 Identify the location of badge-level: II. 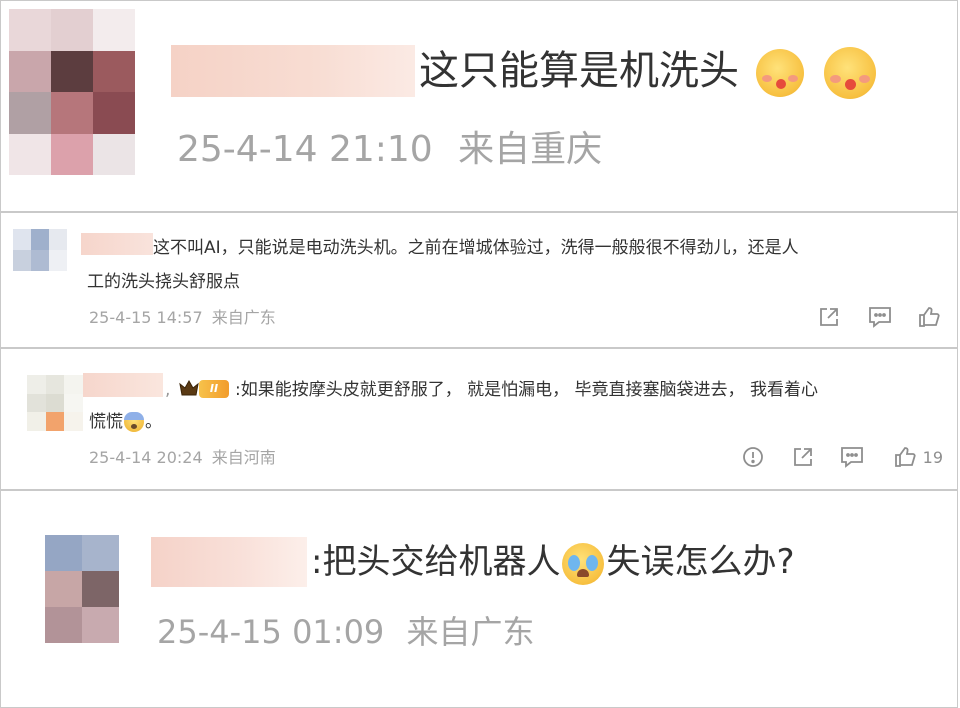
(214, 388).